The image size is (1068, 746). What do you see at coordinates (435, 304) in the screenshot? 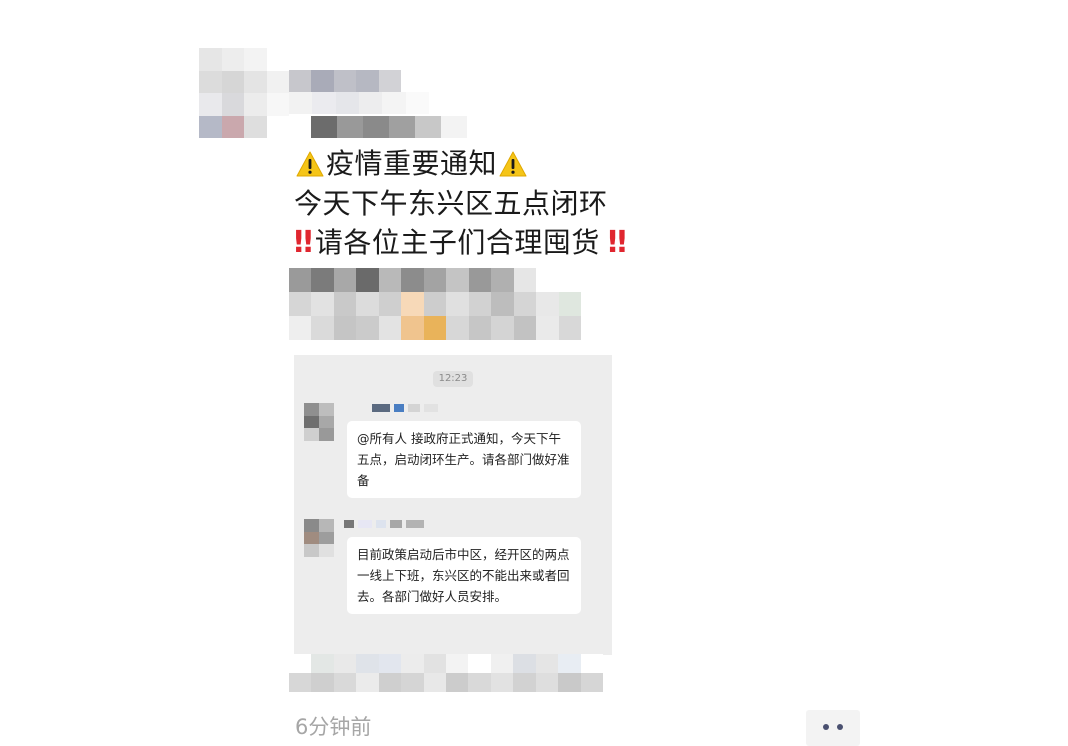
I see `pixelated-text-block` at bounding box center [435, 304].